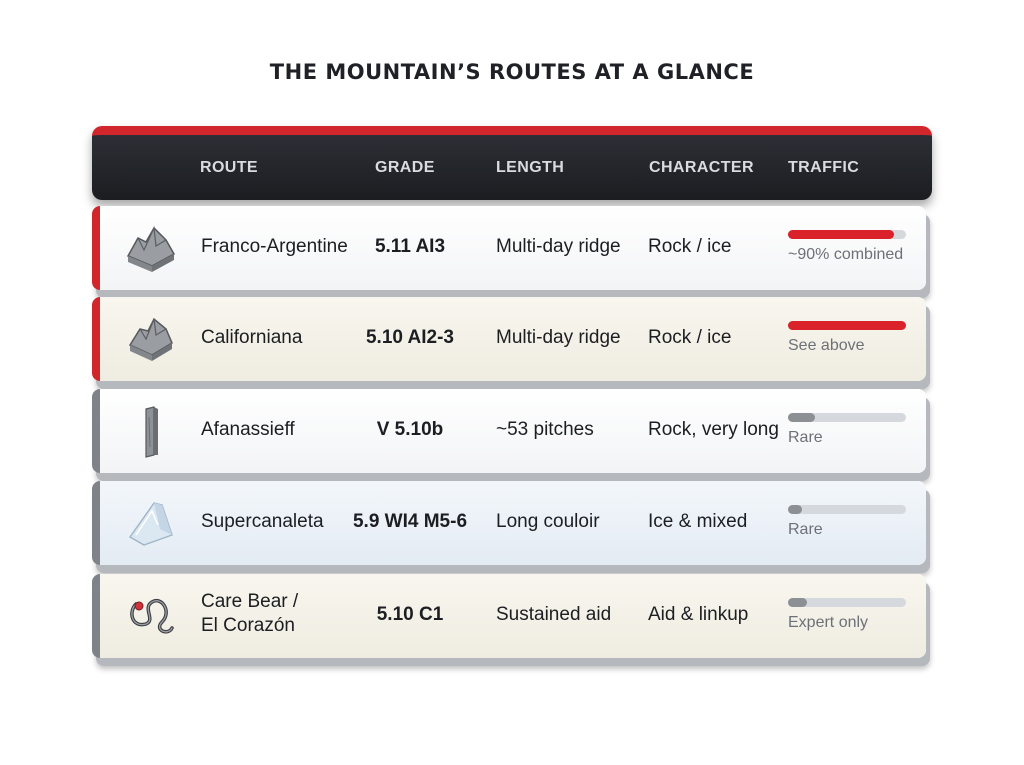 This screenshot has width=1024, height=765. I want to click on route-name-line1: Care Bear /, so click(250, 601).